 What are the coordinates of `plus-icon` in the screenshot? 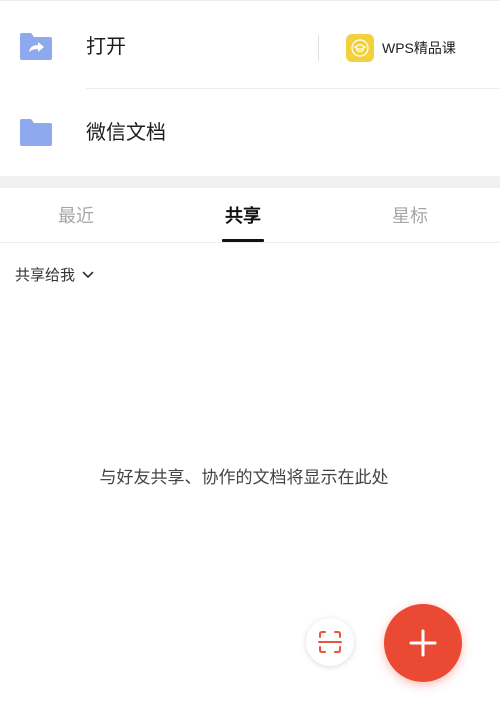 It's located at (423, 643).